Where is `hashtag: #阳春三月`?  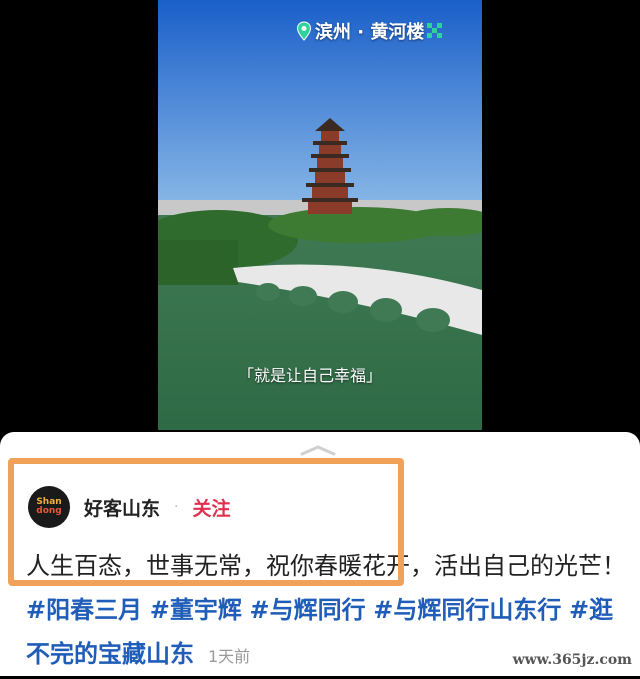
hashtag: #阳春三月 is located at coordinates (84, 610).